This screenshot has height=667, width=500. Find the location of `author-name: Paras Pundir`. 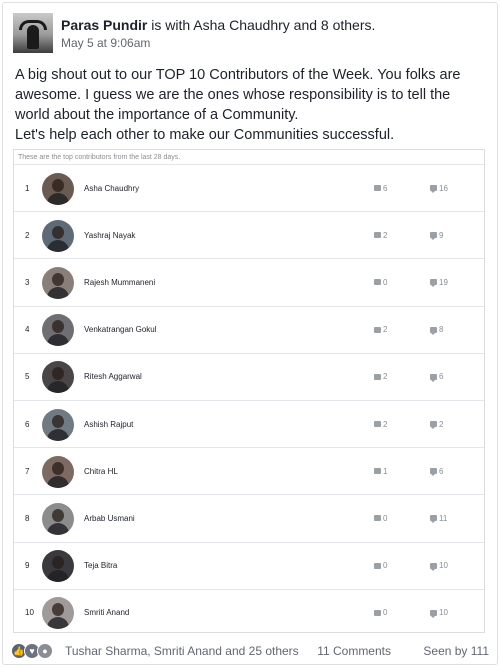

author-name: Paras Pundir is located at coordinates (104, 25).